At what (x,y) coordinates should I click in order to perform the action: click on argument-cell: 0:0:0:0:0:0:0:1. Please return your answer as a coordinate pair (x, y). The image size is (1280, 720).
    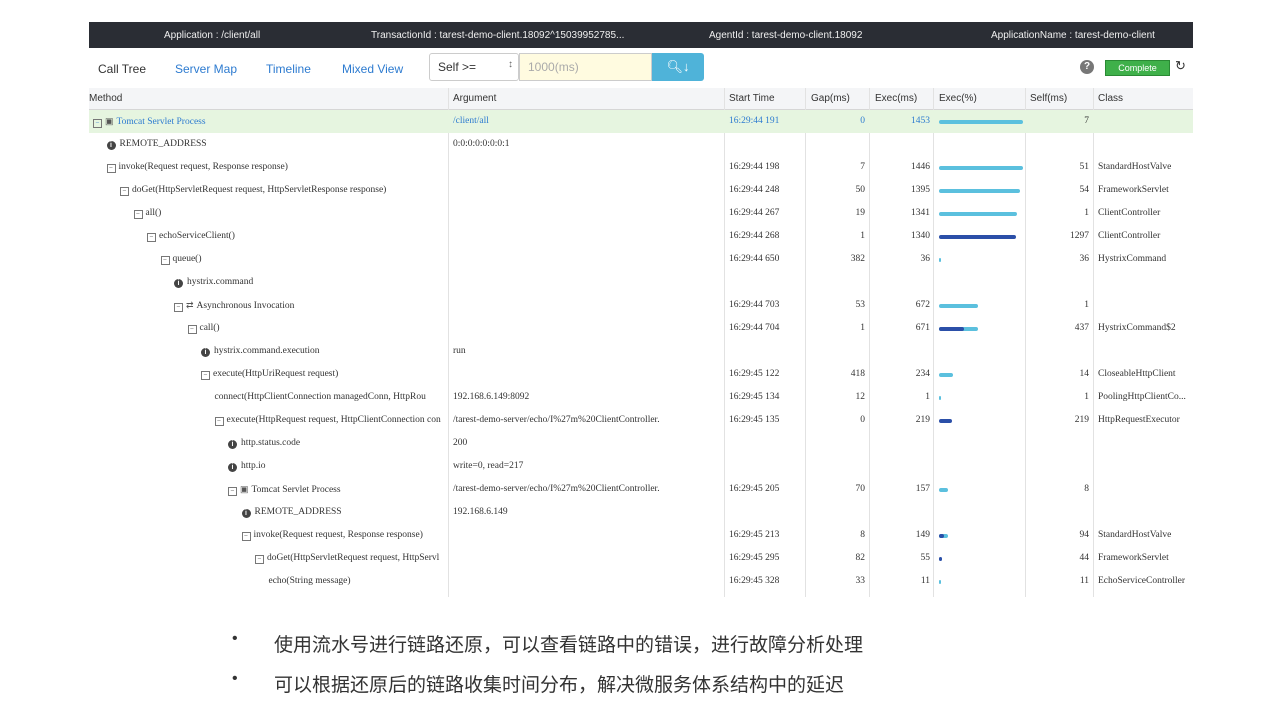
    Looking at the image, I should click on (481, 144).